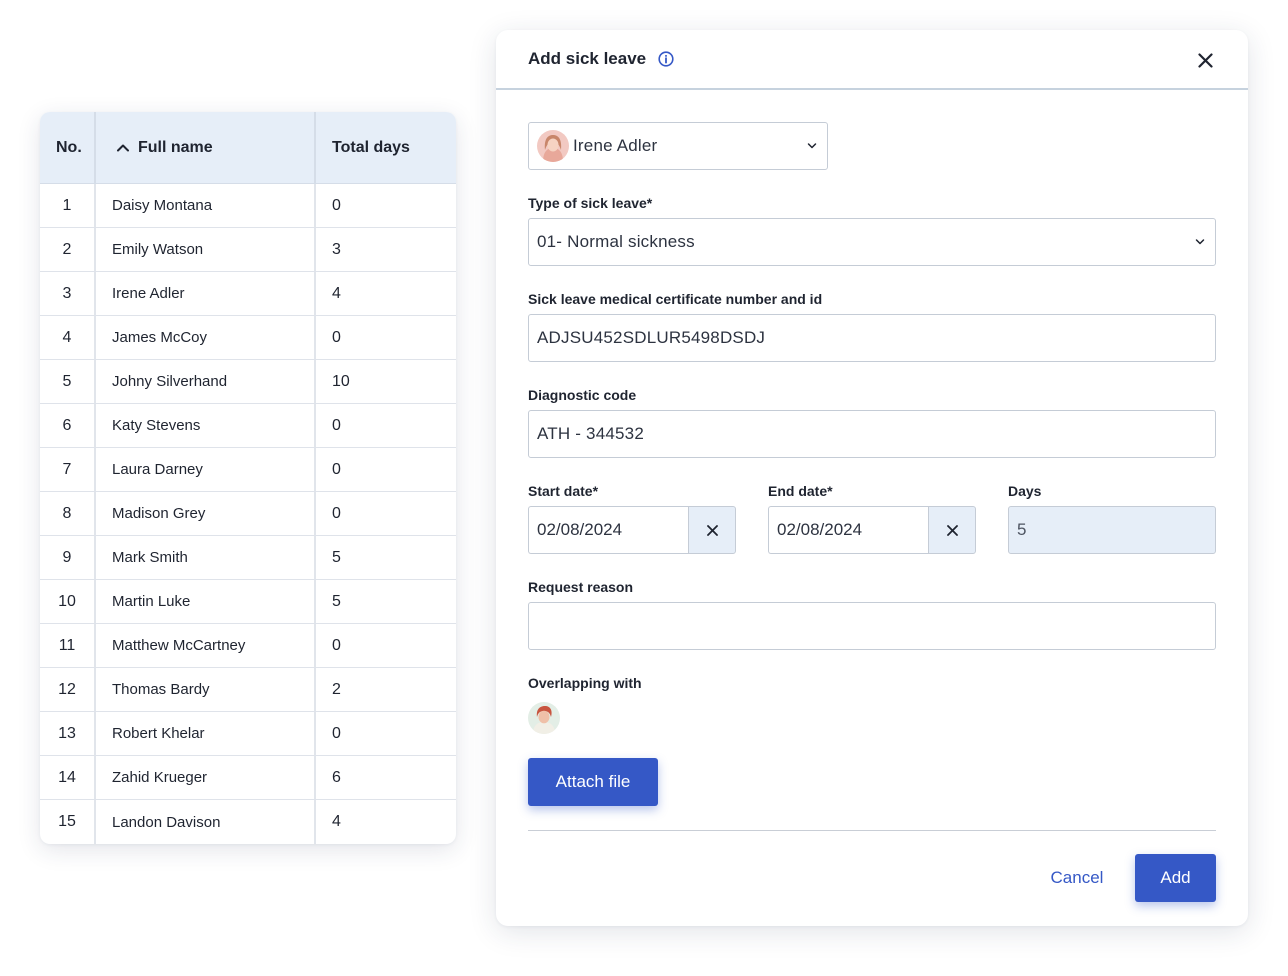 This screenshot has height=976, width=1288. What do you see at coordinates (68, 689) in the screenshot?
I see `row-number: 12` at bounding box center [68, 689].